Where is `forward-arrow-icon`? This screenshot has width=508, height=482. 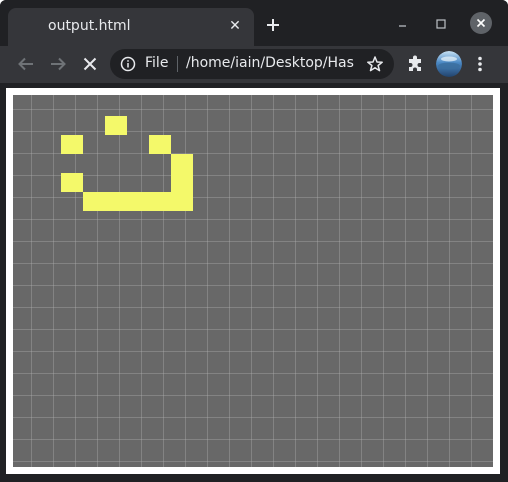
forward-arrow-icon is located at coordinates (58, 64).